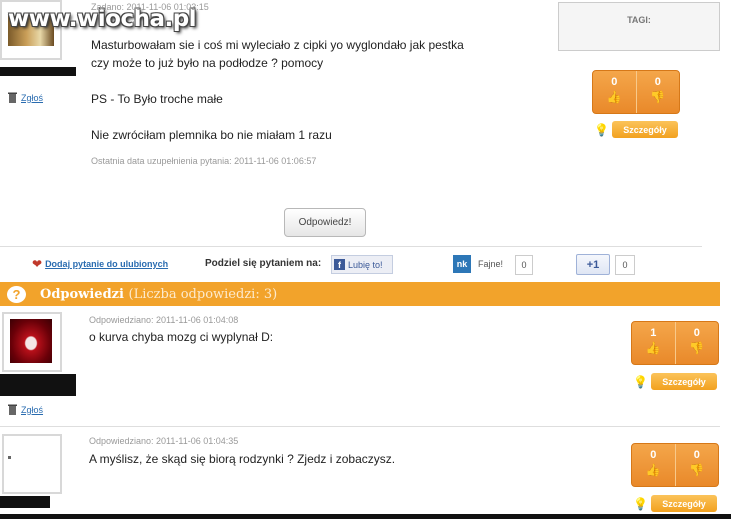 The image size is (731, 519). I want to click on bottom-border, so click(365, 516).